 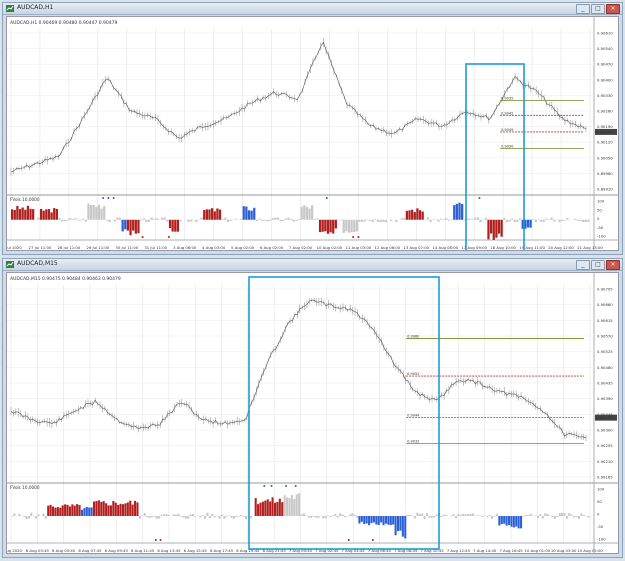 I want to click on time-axis-label: 28 Jul 11:00, so click(x=69, y=247).